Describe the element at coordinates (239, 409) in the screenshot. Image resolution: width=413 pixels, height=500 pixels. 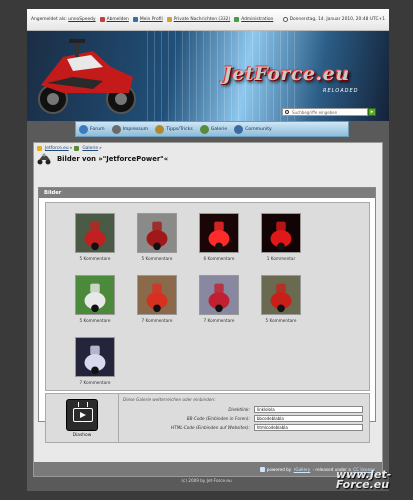
I see `direct-link-label: Direktlink:` at that location.